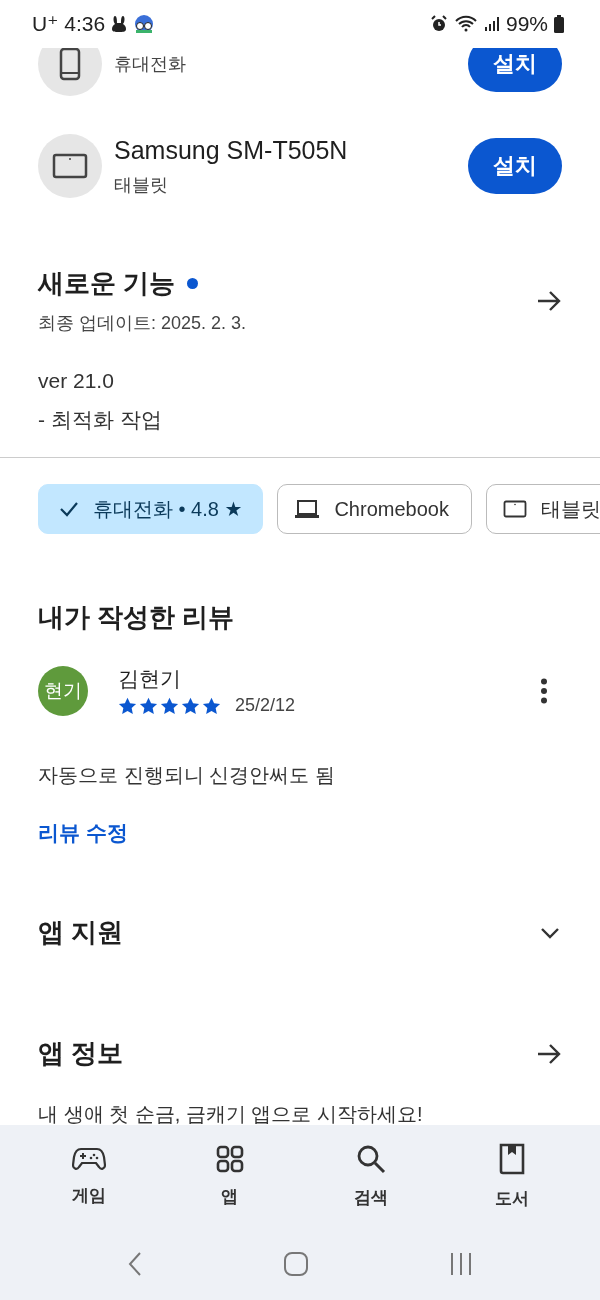  I want to click on wifi-icon, so click(465, 24).